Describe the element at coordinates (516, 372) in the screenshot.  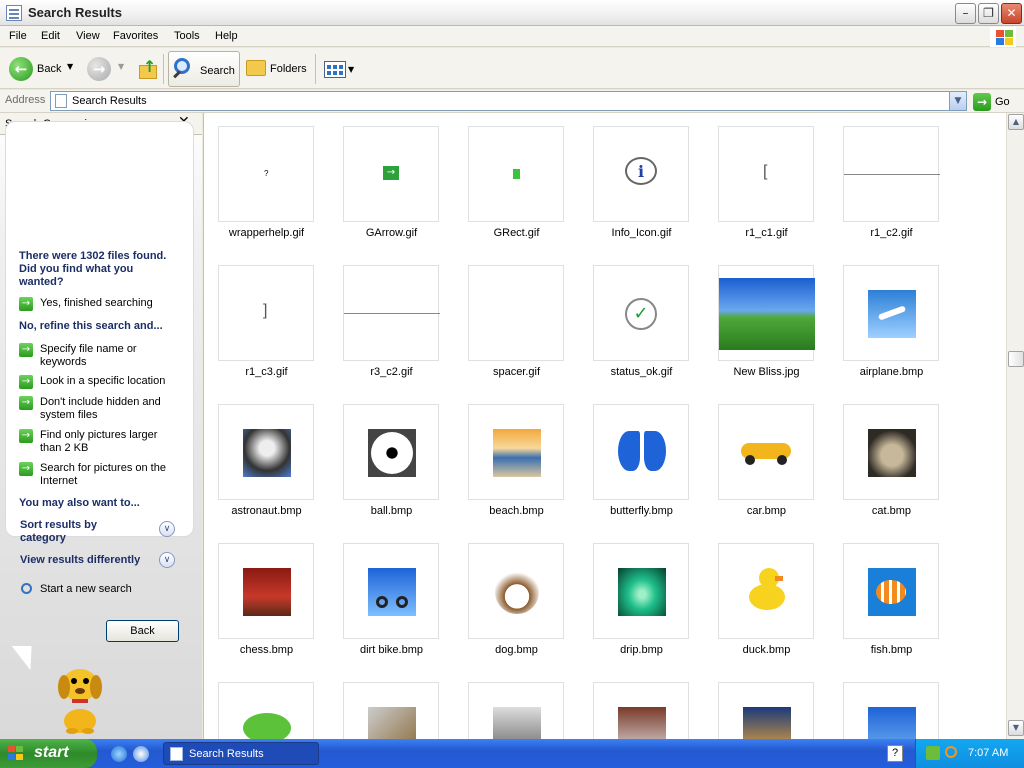
I see `file-name: spacer.gif` at that location.